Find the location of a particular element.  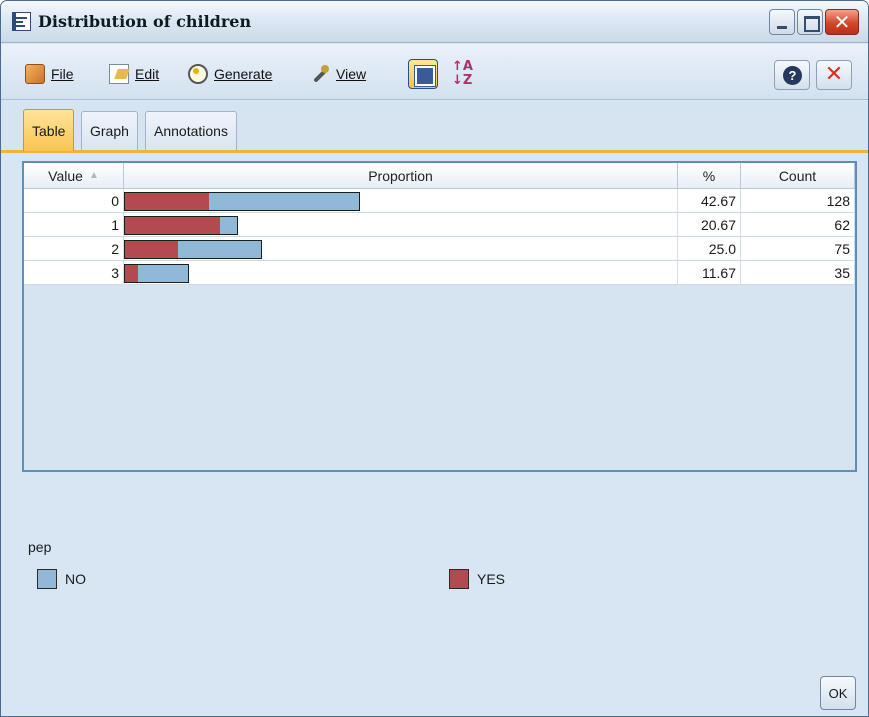

cell-count: 128 is located at coordinates (798, 201).